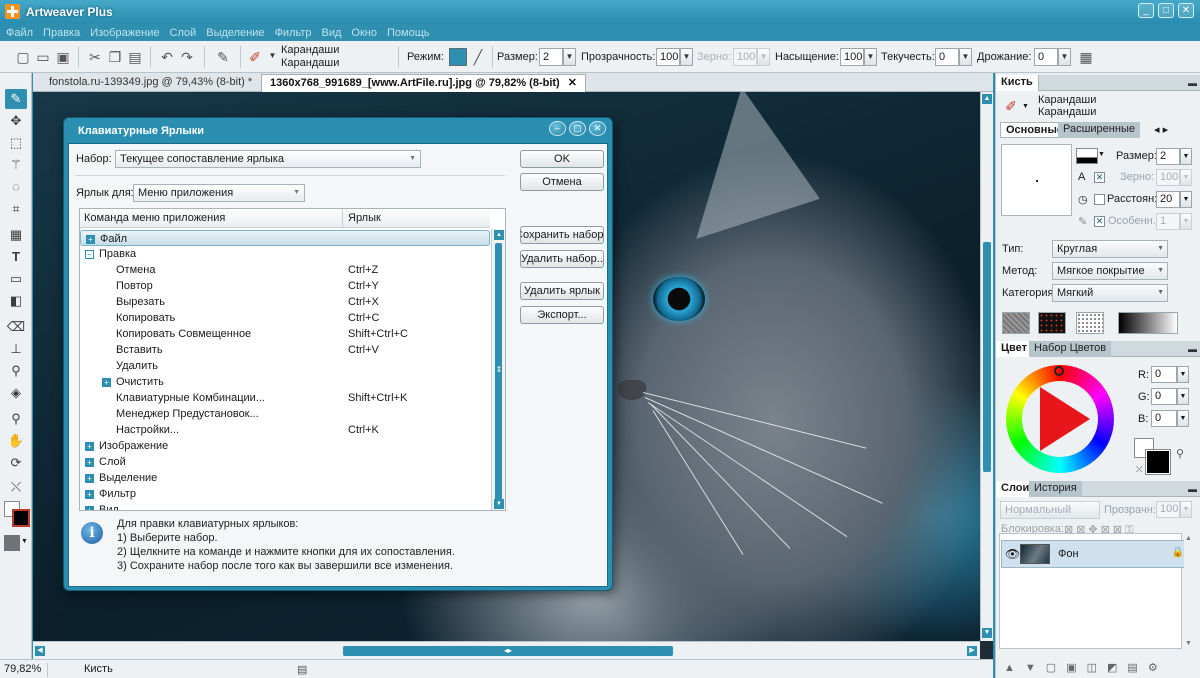 The height and width of the screenshot is (678, 1200). I want to click on color-wheel, so click(1060, 419).